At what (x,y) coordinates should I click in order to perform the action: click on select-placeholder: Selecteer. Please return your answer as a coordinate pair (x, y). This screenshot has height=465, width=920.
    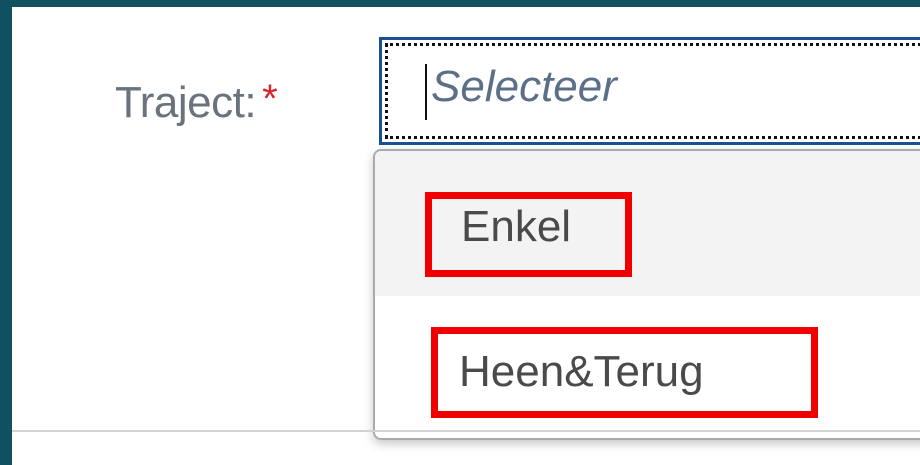
    Looking at the image, I should click on (524, 86).